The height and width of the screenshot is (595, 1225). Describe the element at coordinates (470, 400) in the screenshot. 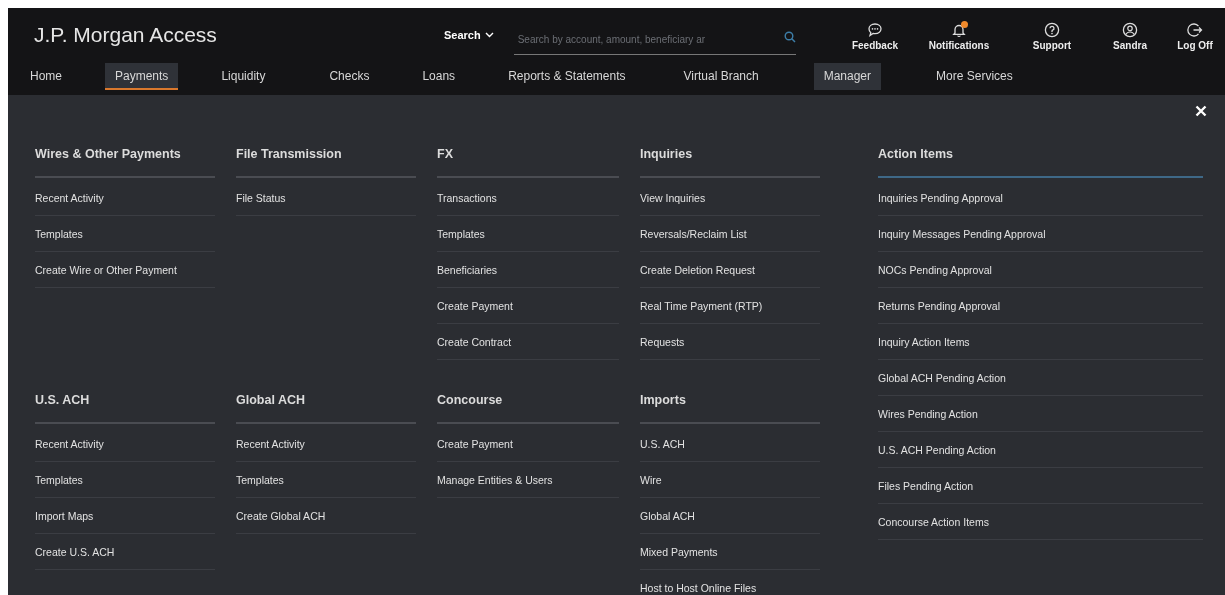

I see `section-heading: Concourse` at that location.